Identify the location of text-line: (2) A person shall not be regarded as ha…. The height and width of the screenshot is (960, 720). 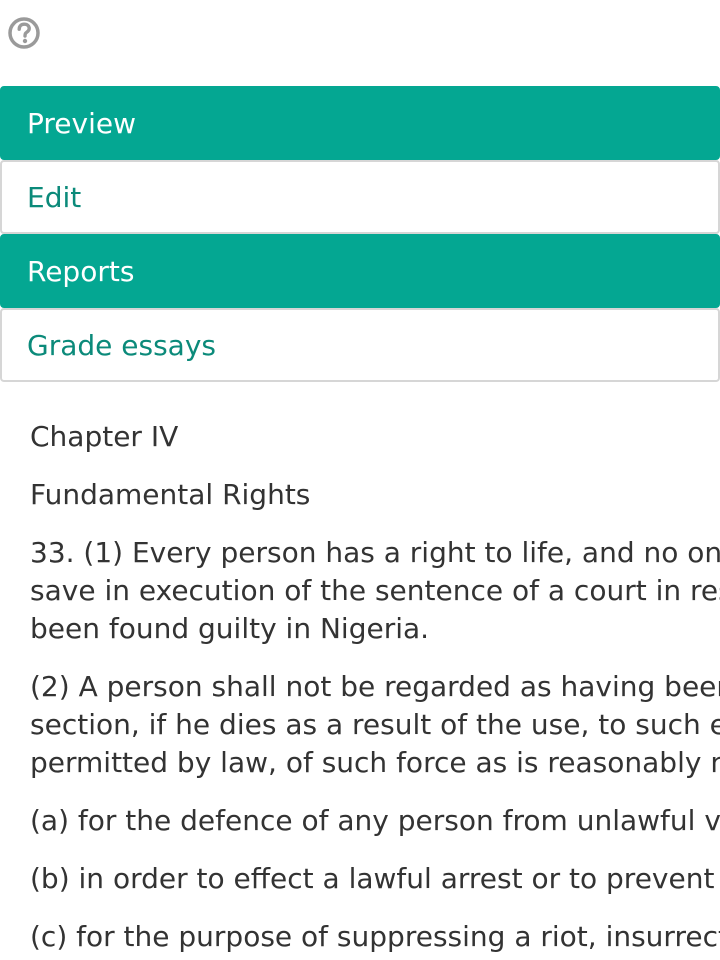
(375, 686).